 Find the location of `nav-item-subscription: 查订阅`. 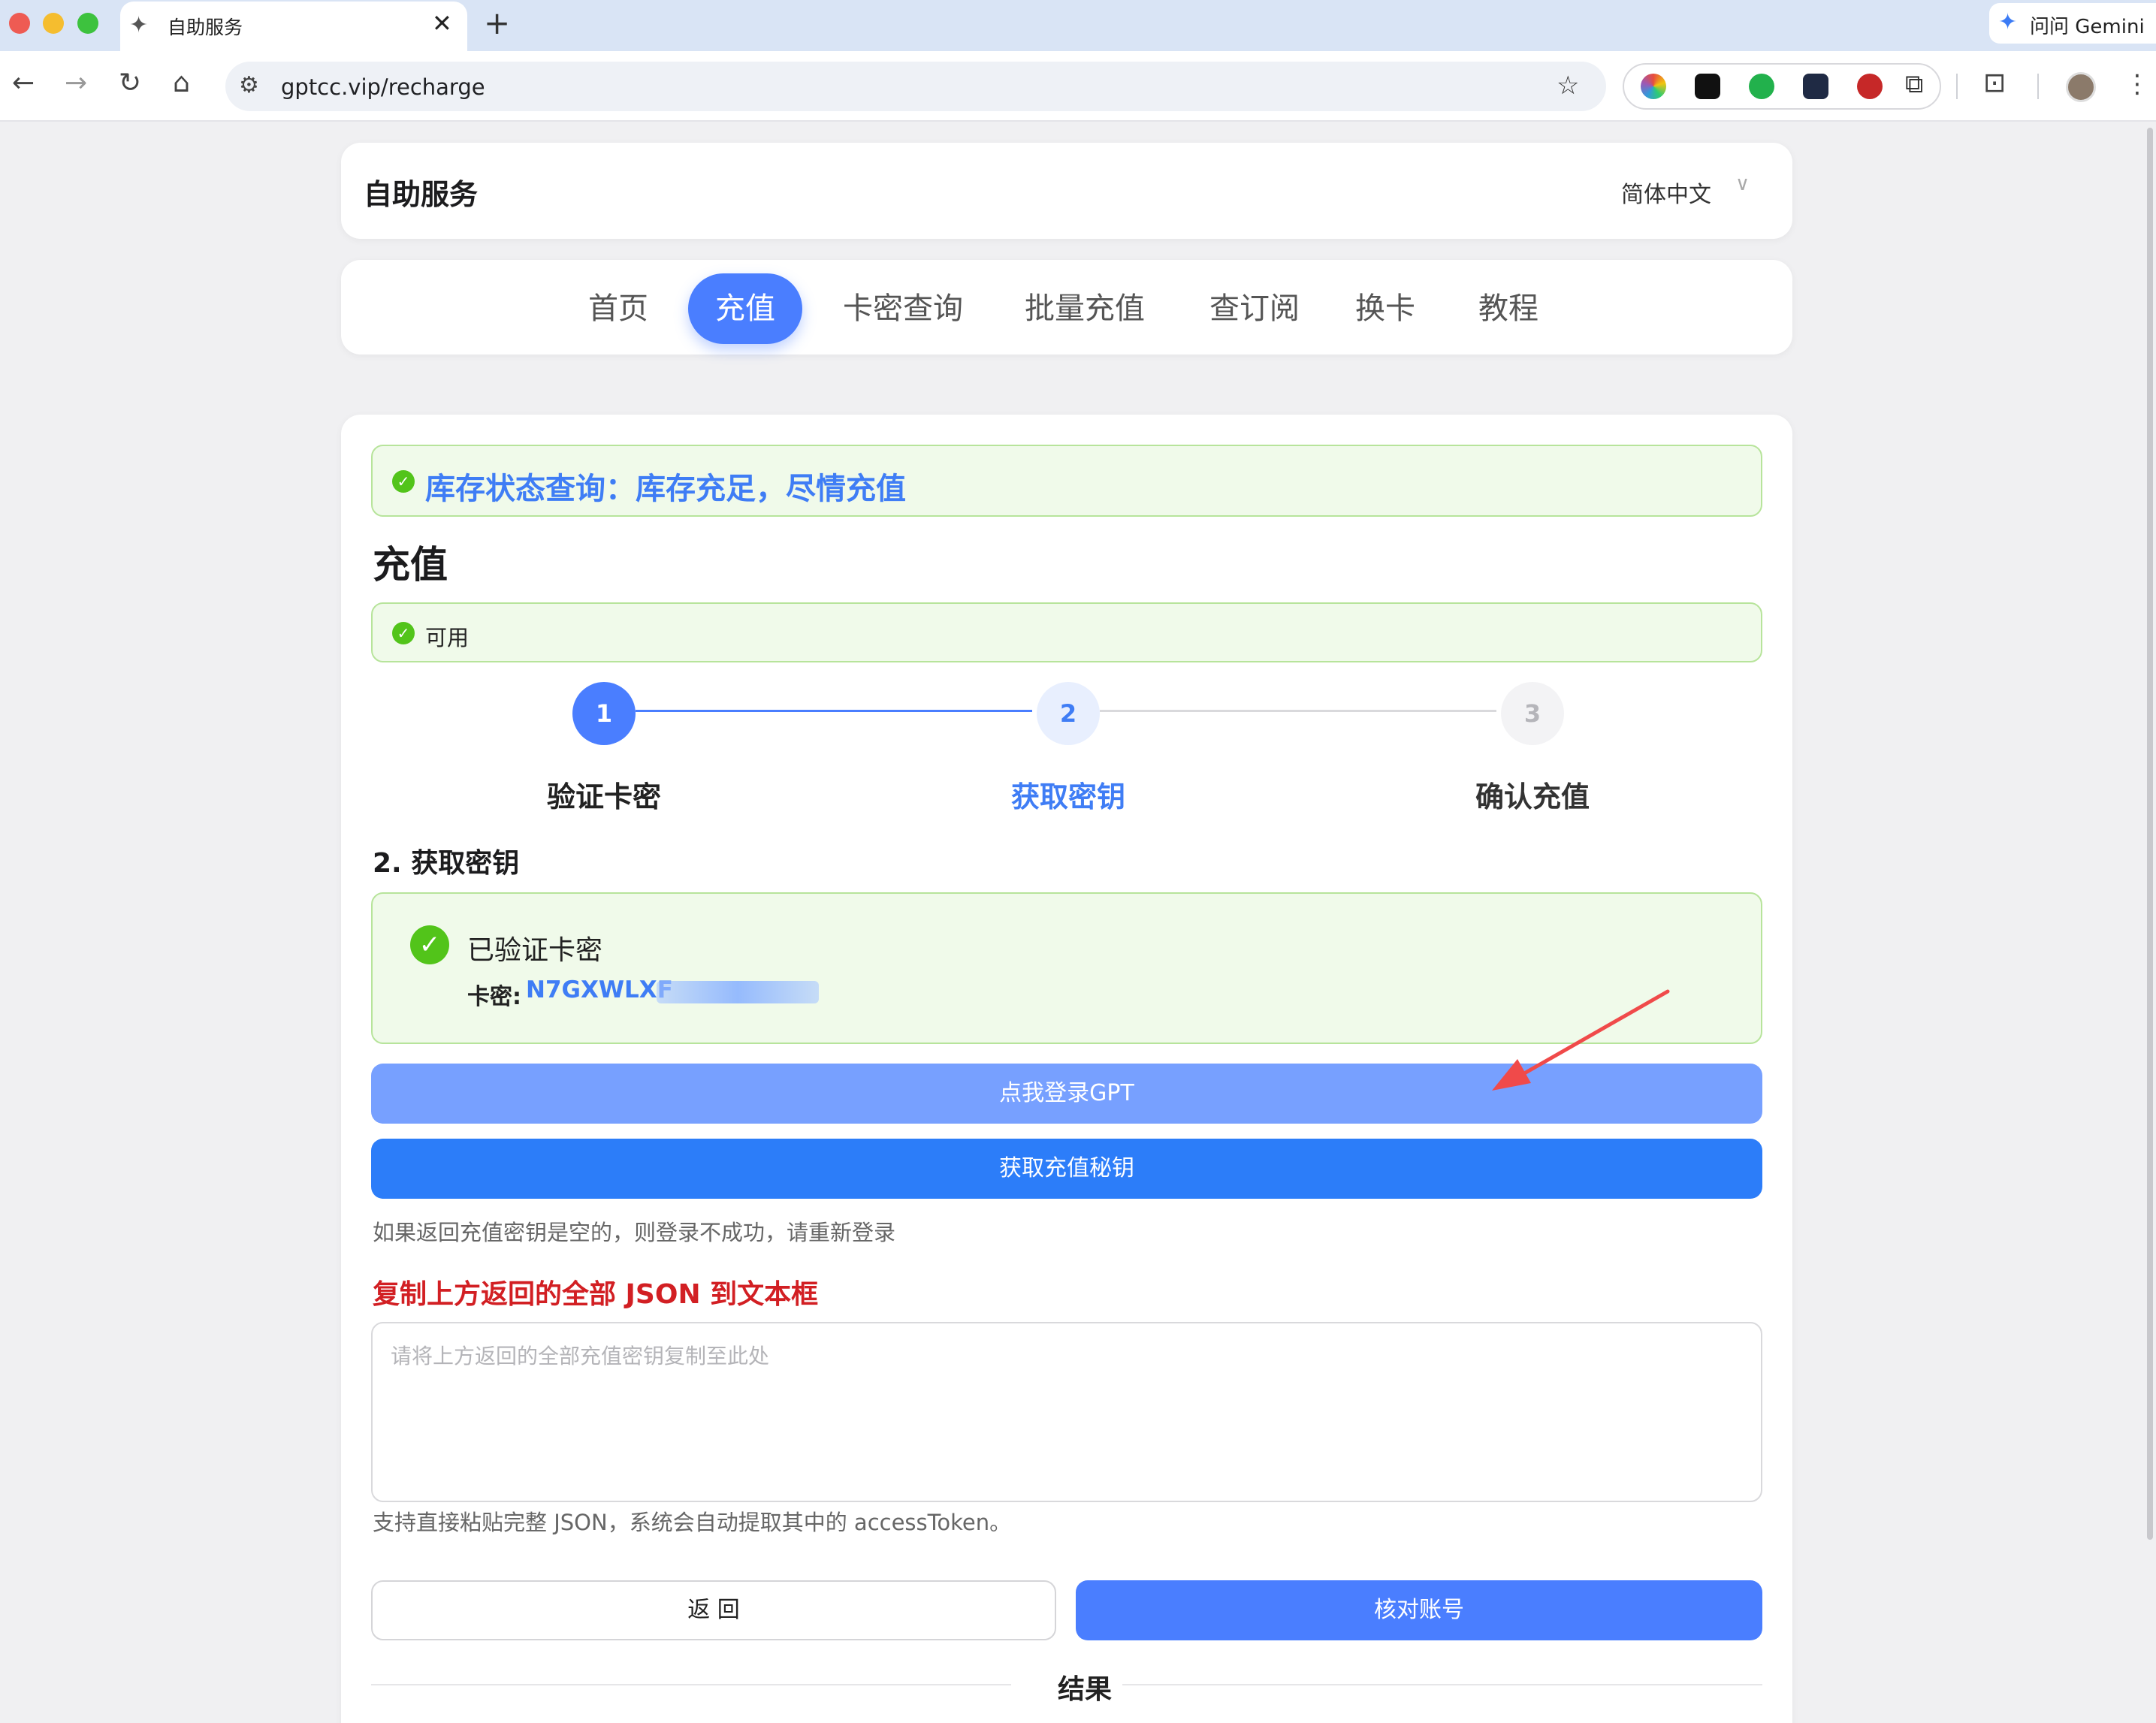

nav-item-subscription: 查订阅 is located at coordinates (1254, 309).